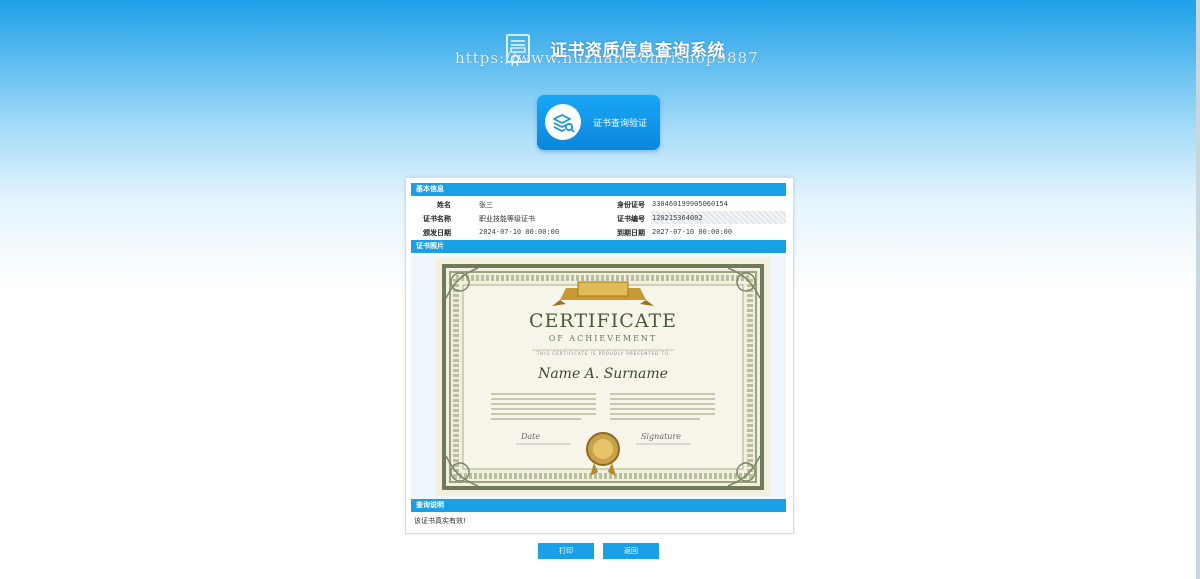 This screenshot has width=1200, height=579. What do you see at coordinates (631, 219) in the screenshot?
I see `cert-no-label: 证书编号` at bounding box center [631, 219].